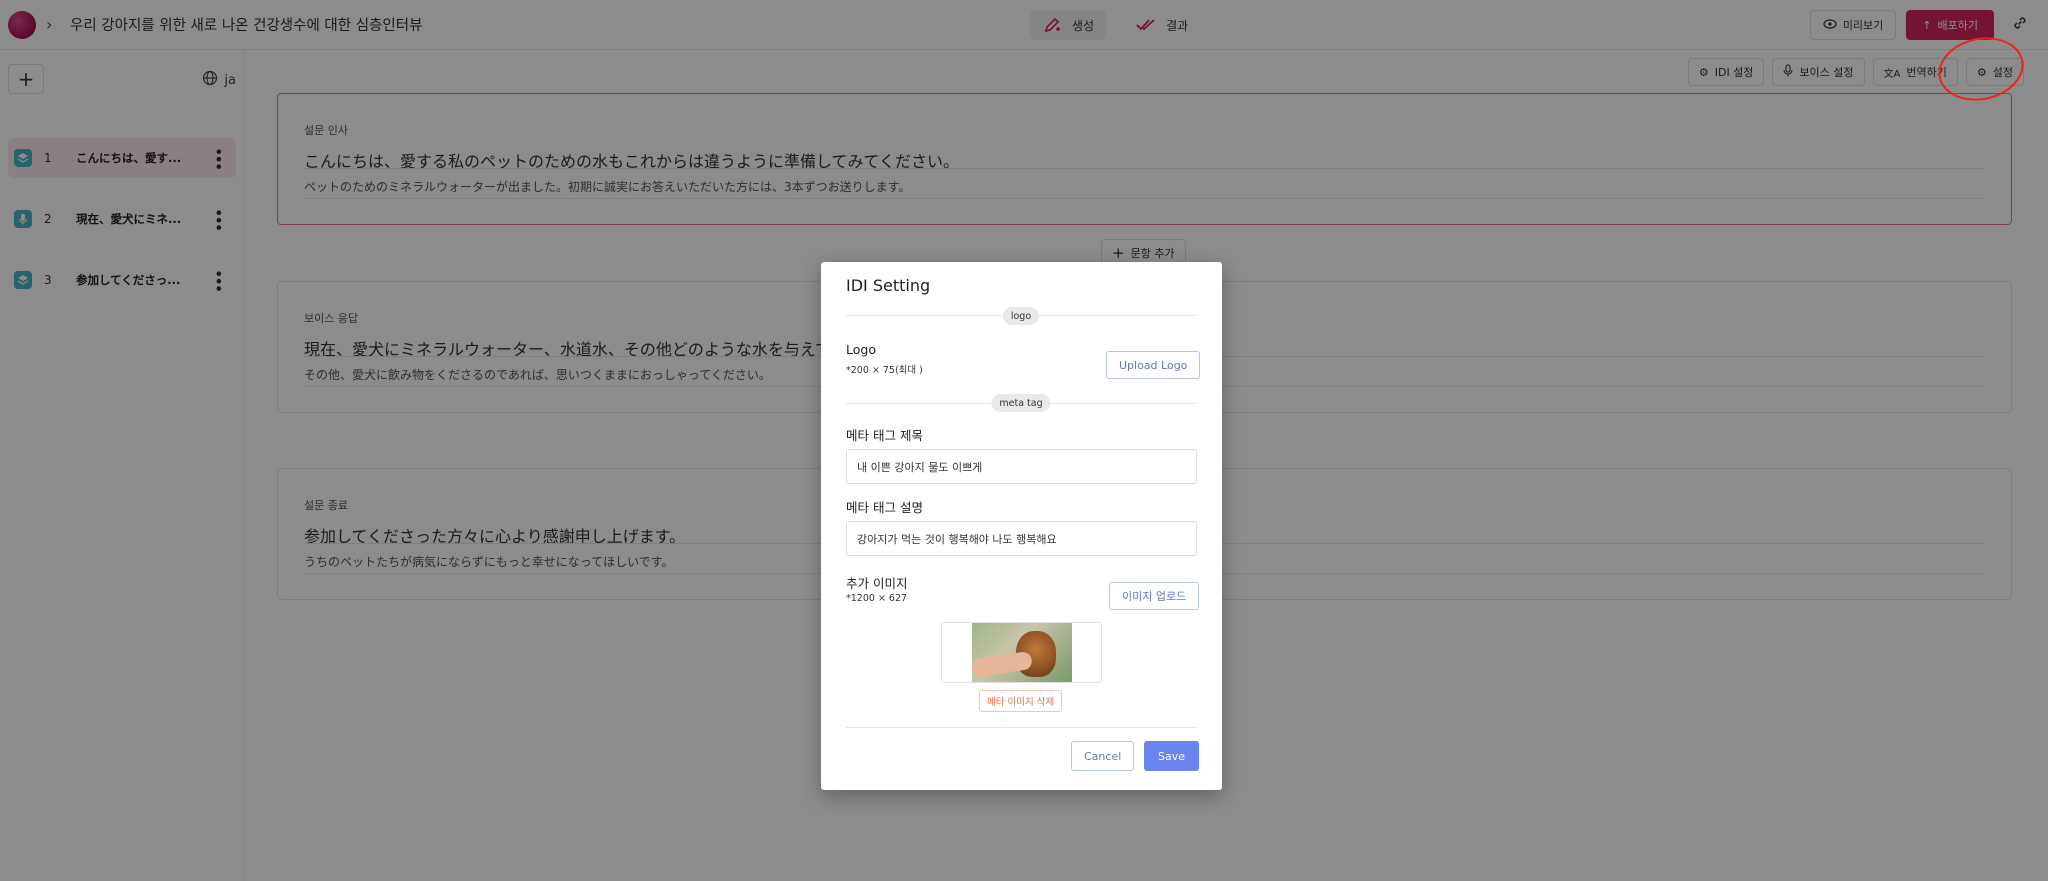 The width and height of the screenshot is (2048, 881). I want to click on meta-description-input: 강아지가 먹는 것이 행복해야 나도 행복해요, so click(1021, 538).